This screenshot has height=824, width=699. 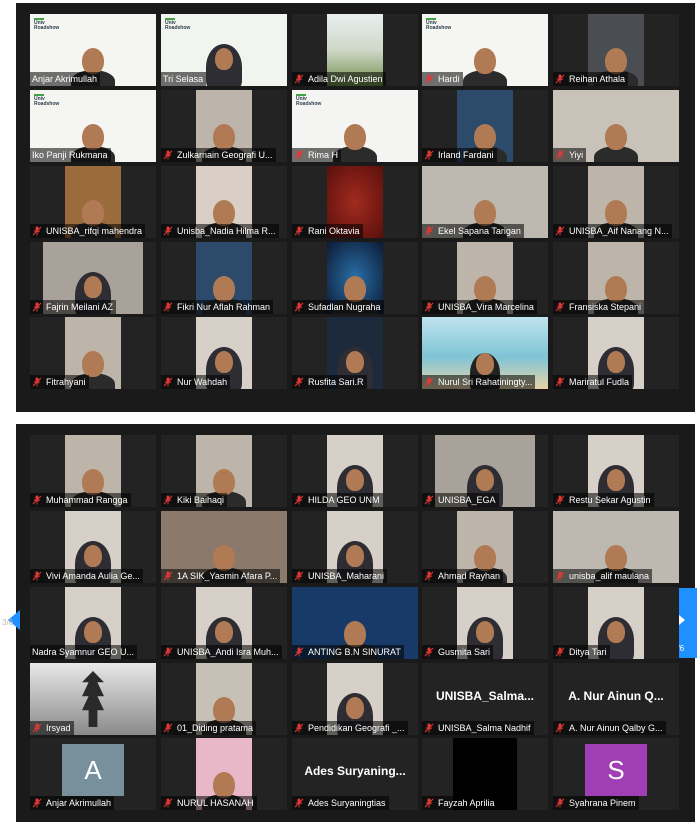 I want to click on participant-name: Irland Fardani, so click(x=466, y=155).